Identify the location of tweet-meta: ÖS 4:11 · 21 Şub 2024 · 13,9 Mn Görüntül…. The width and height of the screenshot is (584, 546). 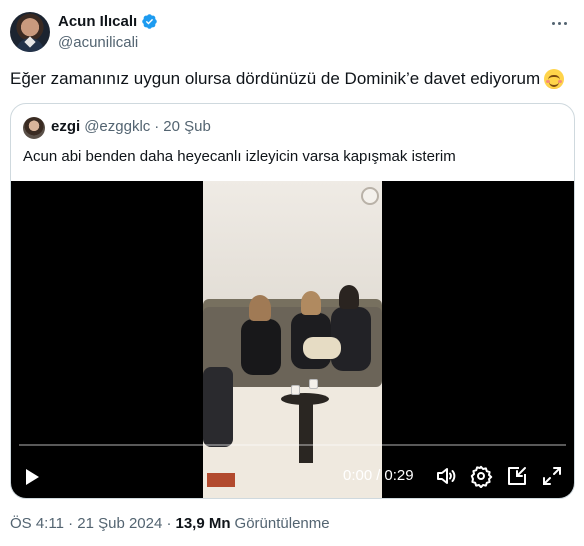
(170, 523).